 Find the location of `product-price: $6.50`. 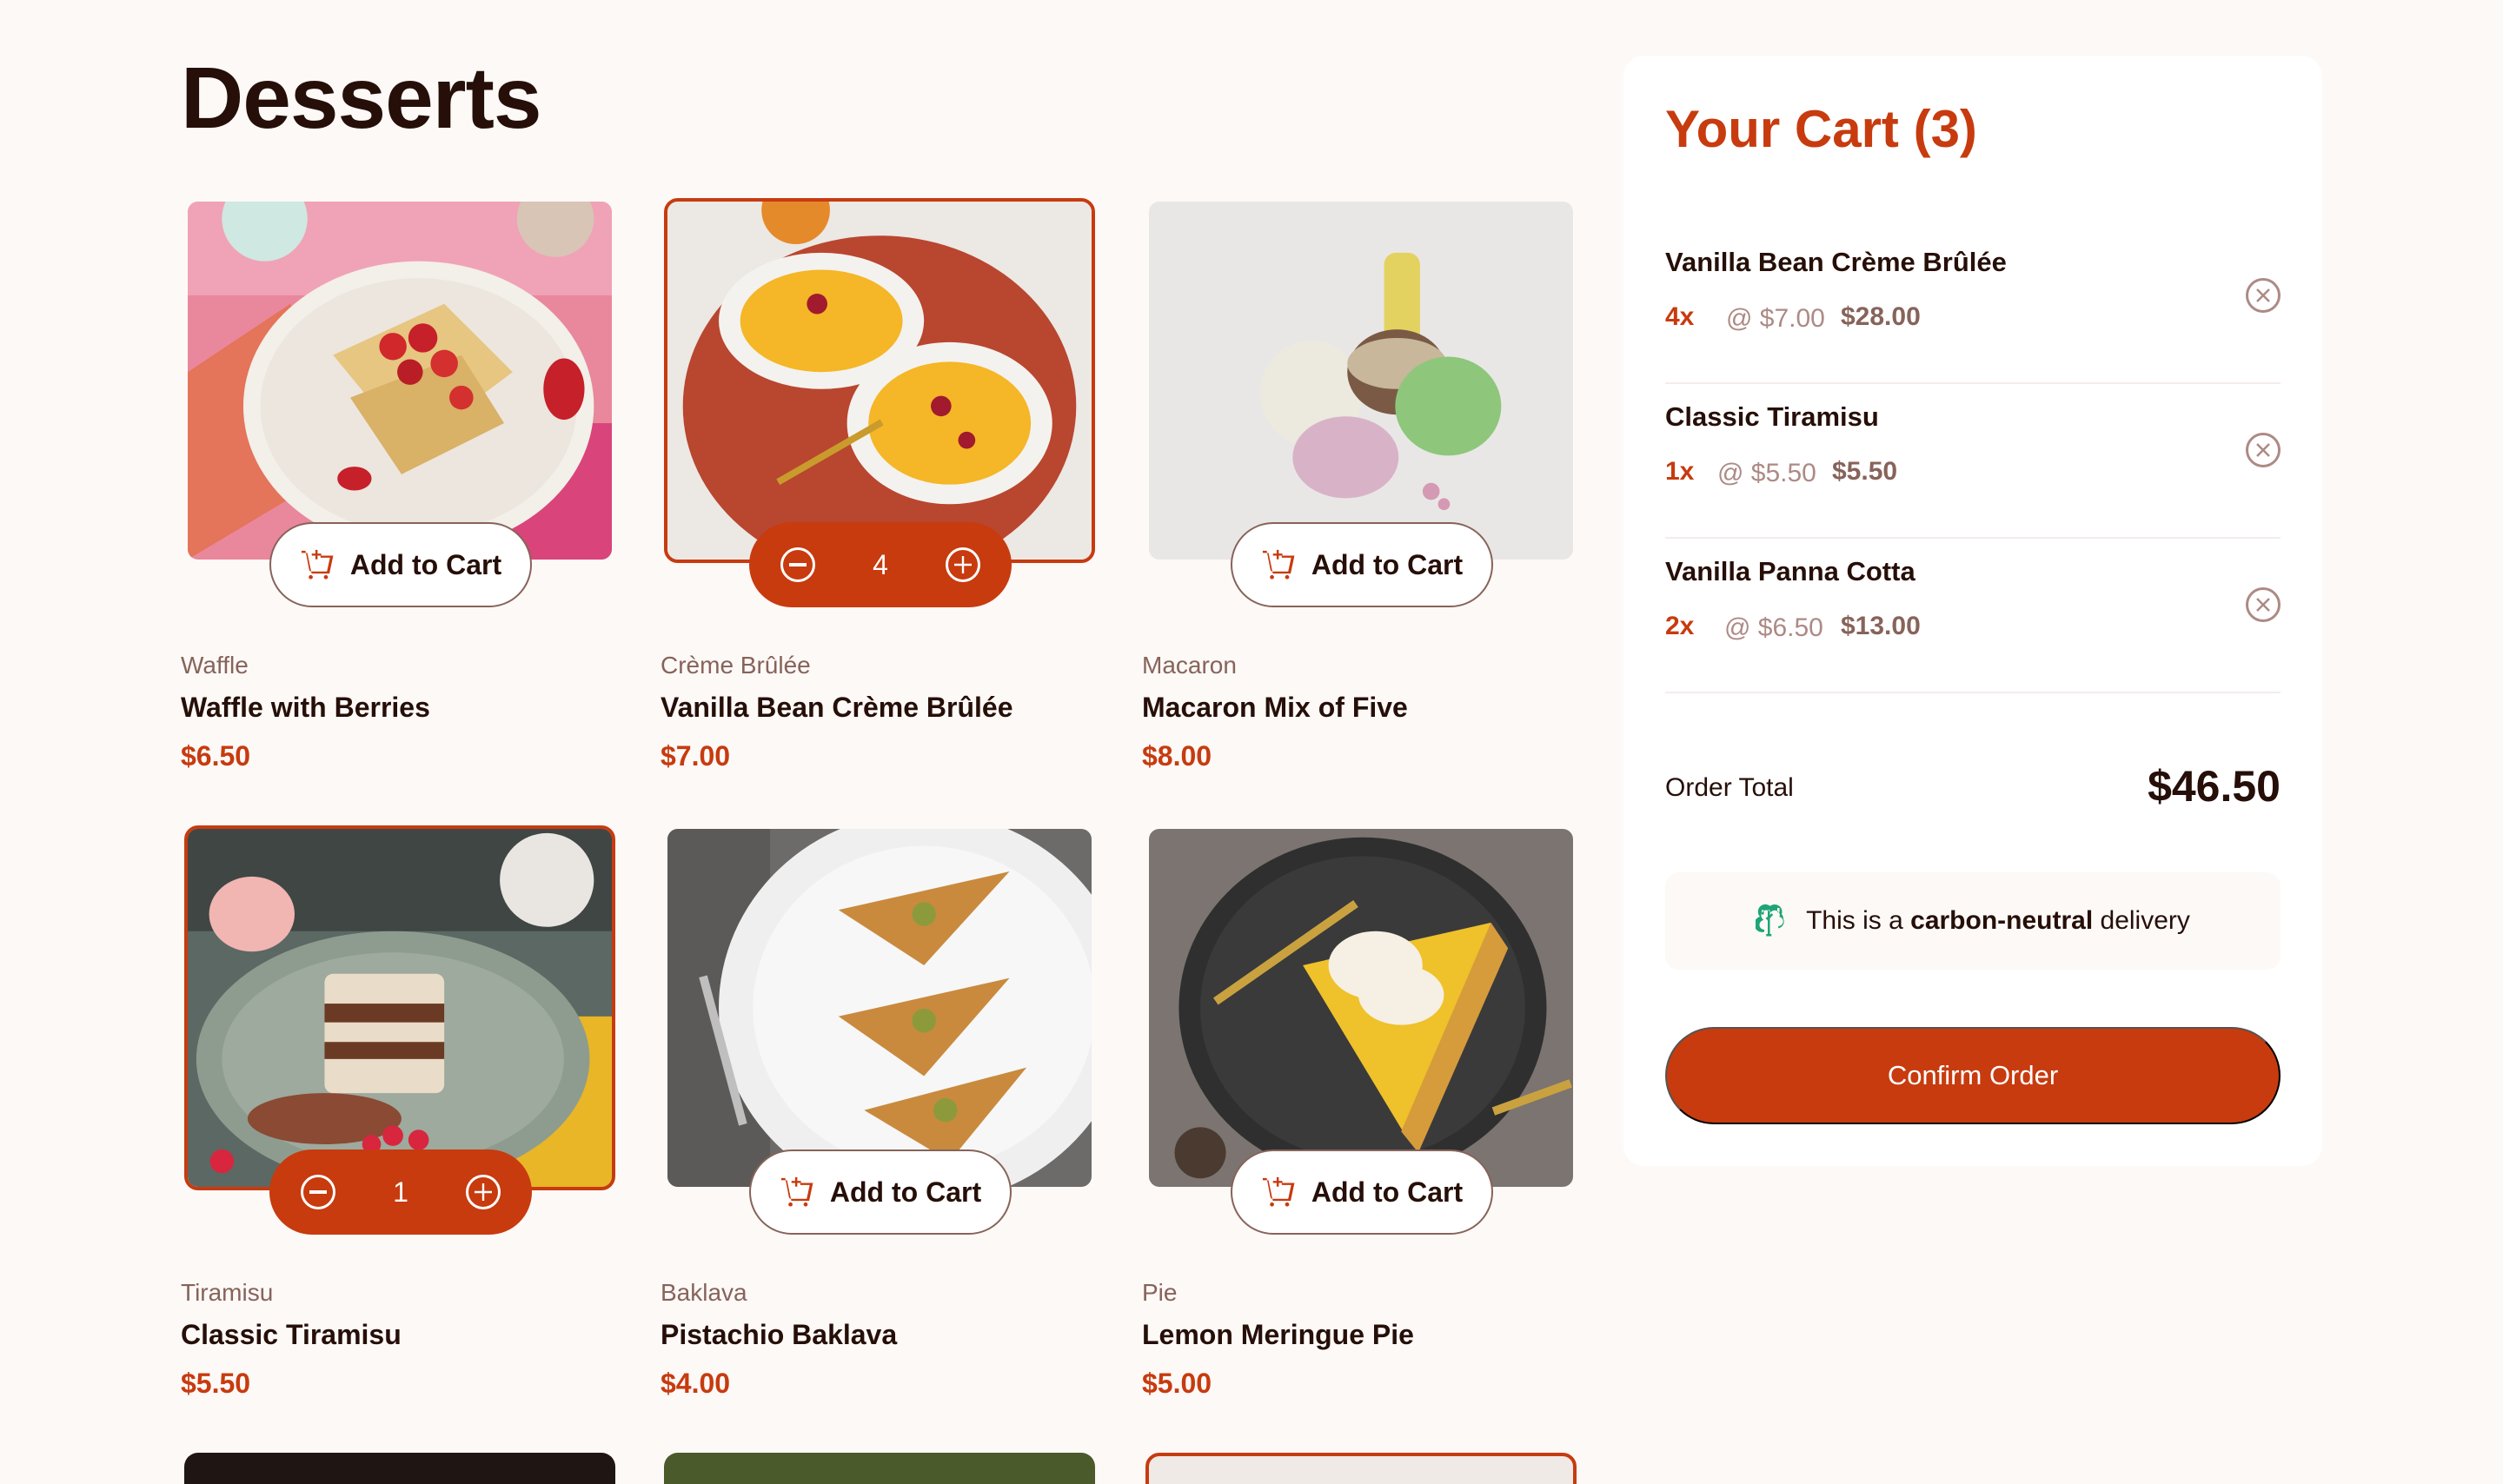

product-price: $6.50 is located at coordinates (216, 756).